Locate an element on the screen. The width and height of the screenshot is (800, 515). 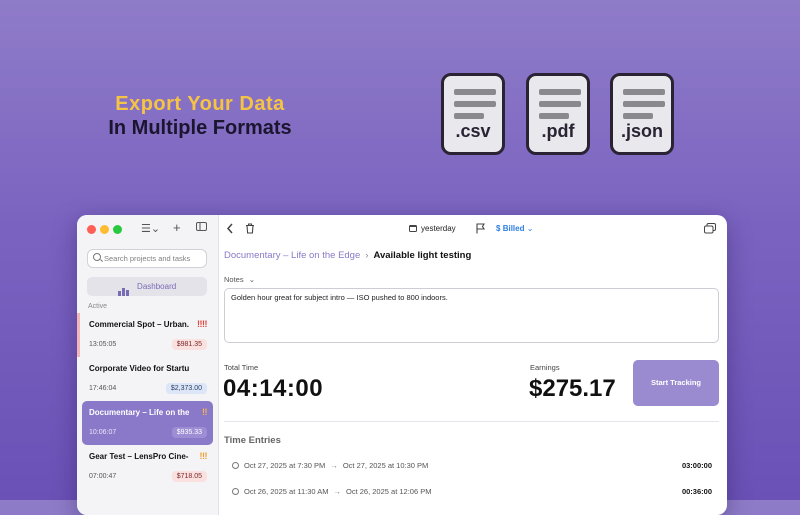
time-entries-heading: Time Entries is located at coordinates (252, 440).